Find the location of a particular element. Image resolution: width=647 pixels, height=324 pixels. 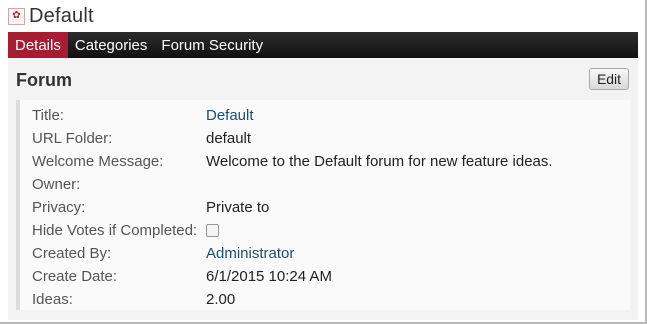

tab-details: Details is located at coordinates (38, 45).